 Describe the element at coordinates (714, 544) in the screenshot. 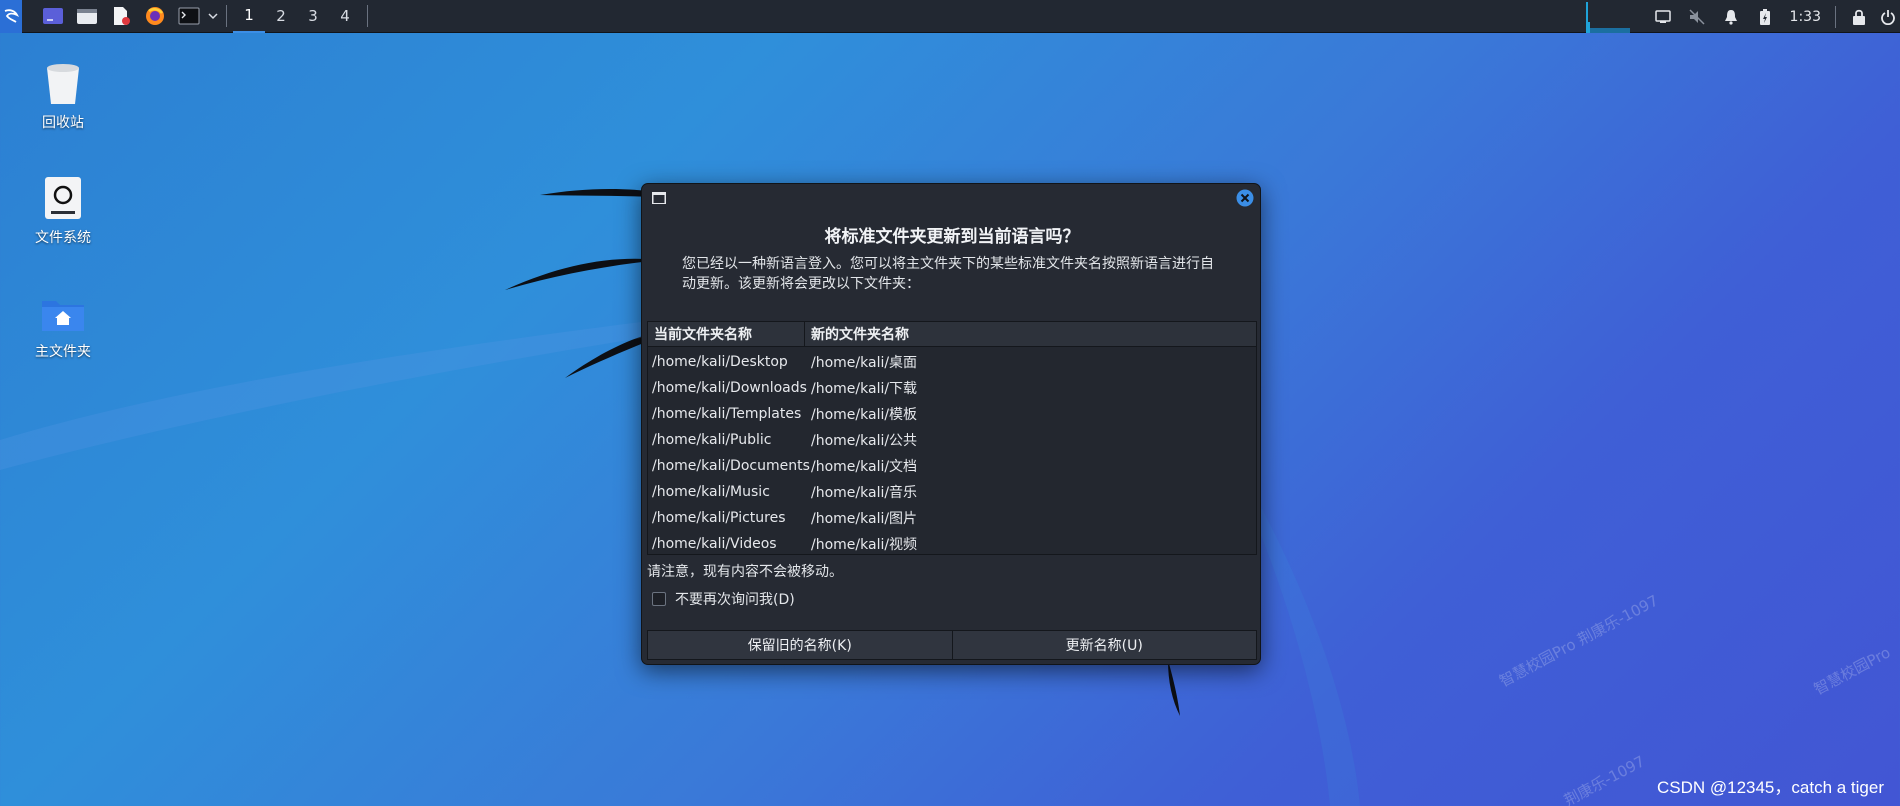

I see `current-folder-cell: /home/kali/Videos` at that location.